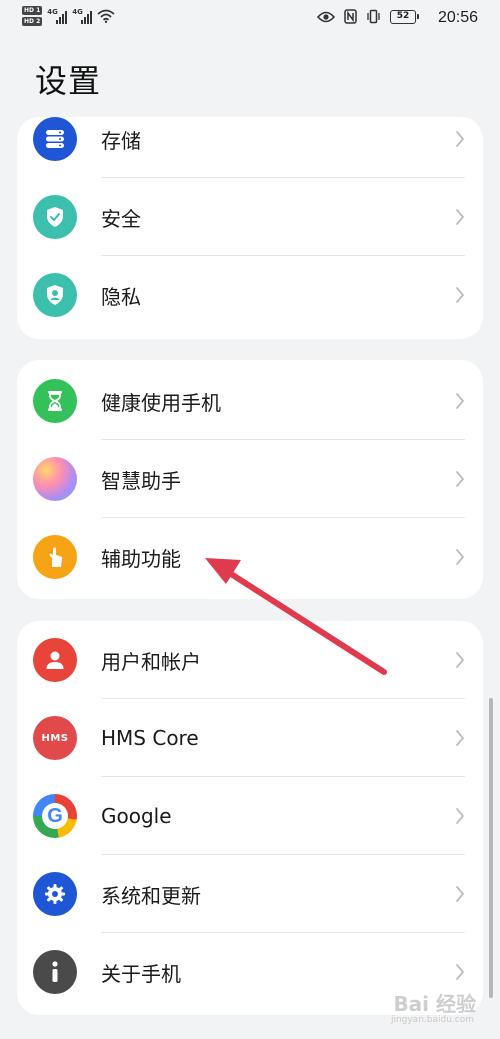  Describe the element at coordinates (55, 217) in the screenshot. I see `shield-icon` at that location.